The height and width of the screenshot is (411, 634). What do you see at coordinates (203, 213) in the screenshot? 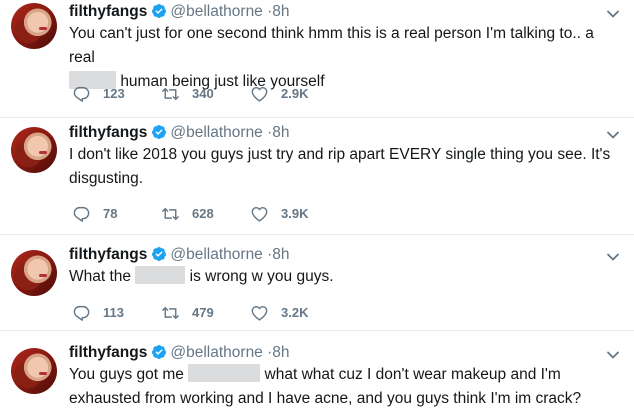
I see `retweet-count: 628` at bounding box center [203, 213].